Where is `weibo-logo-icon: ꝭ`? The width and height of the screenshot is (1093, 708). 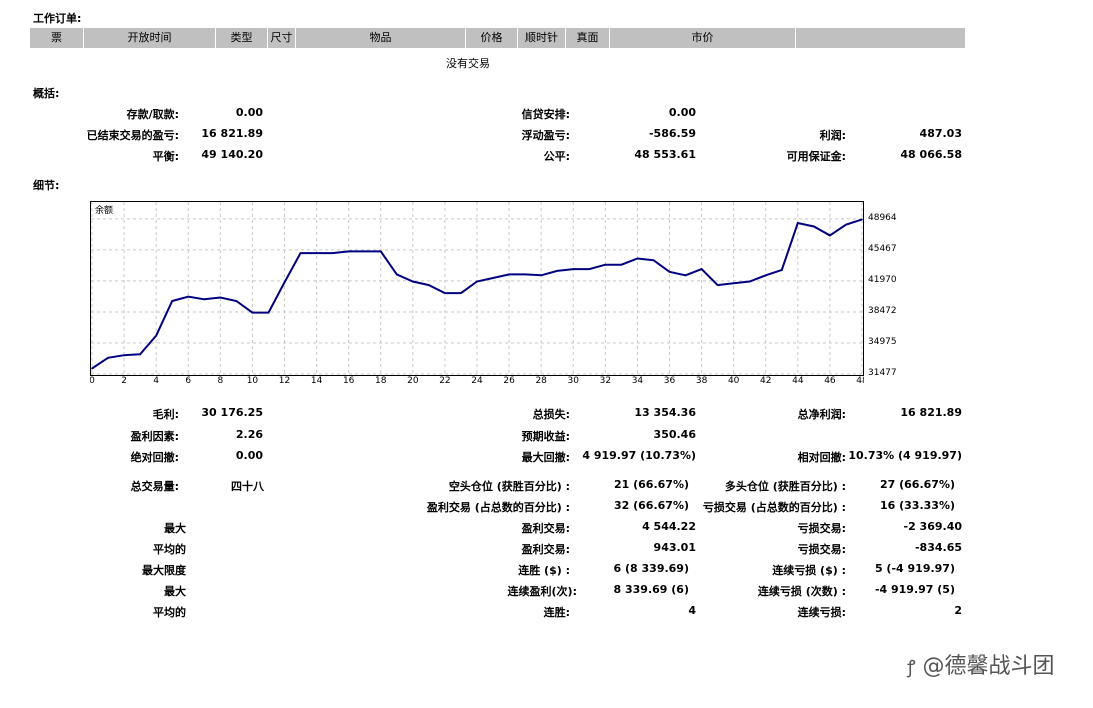 weibo-logo-icon: ꝭ is located at coordinates (911, 667).